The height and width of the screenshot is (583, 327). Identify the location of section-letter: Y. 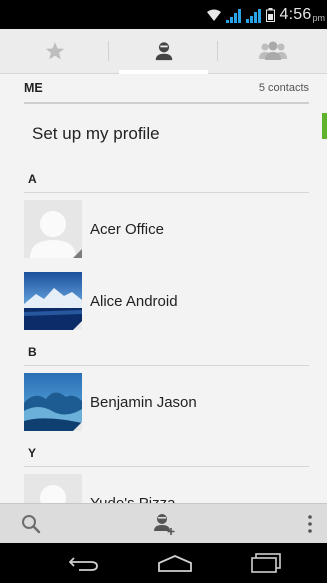
(32, 453).